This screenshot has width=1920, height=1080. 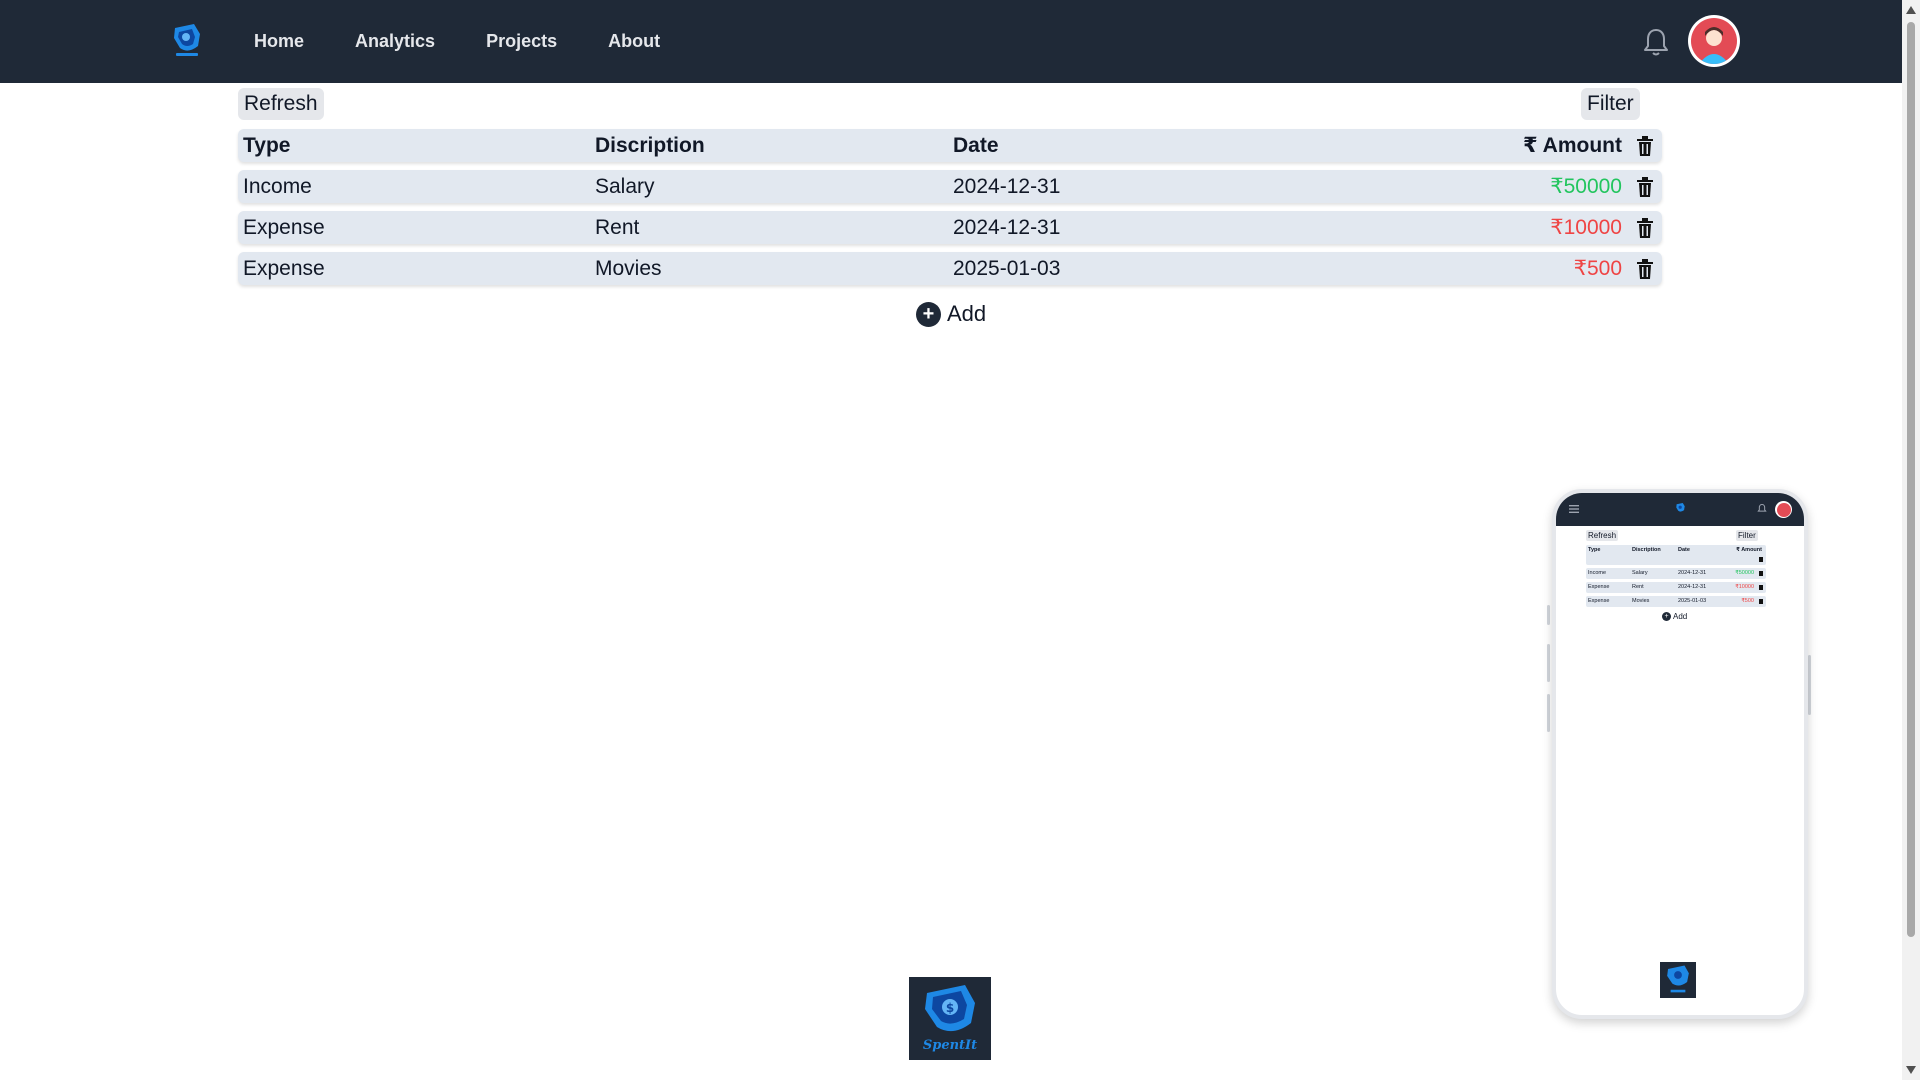 What do you see at coordinates (279, 41) in the screenshot?
I see `nav-home-link: Home` at bounding box center [279, 41].